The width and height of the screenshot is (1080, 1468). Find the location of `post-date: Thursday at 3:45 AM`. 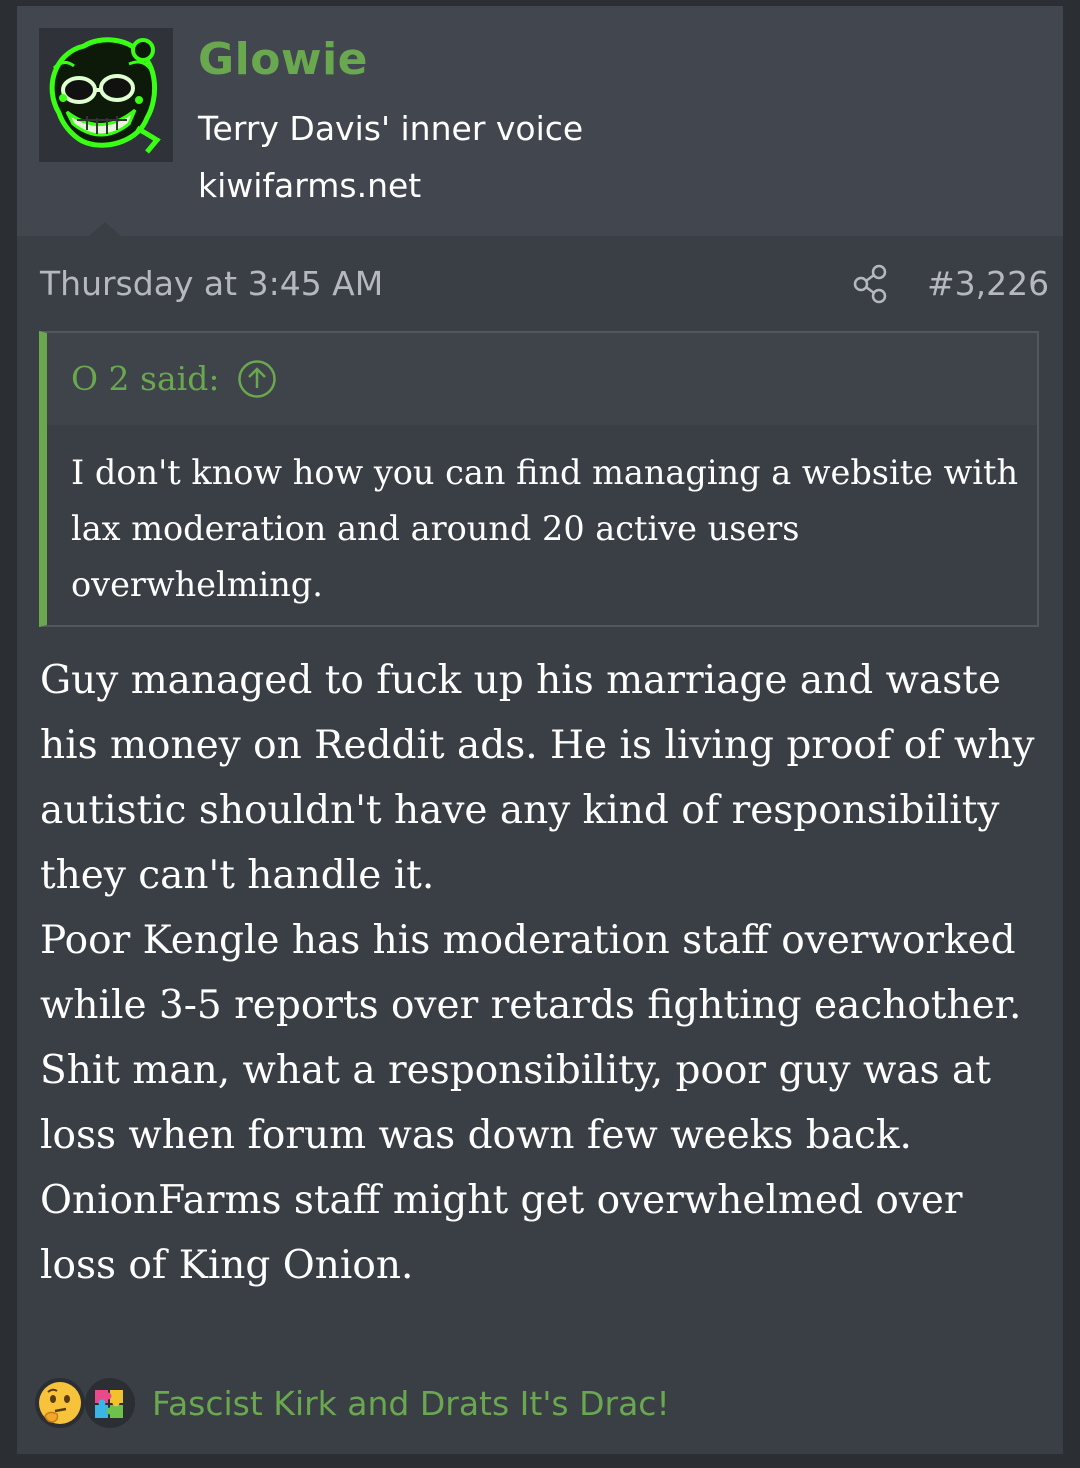

post-date: Thursday at 3:45 AM is located at coordinates (211, 283).